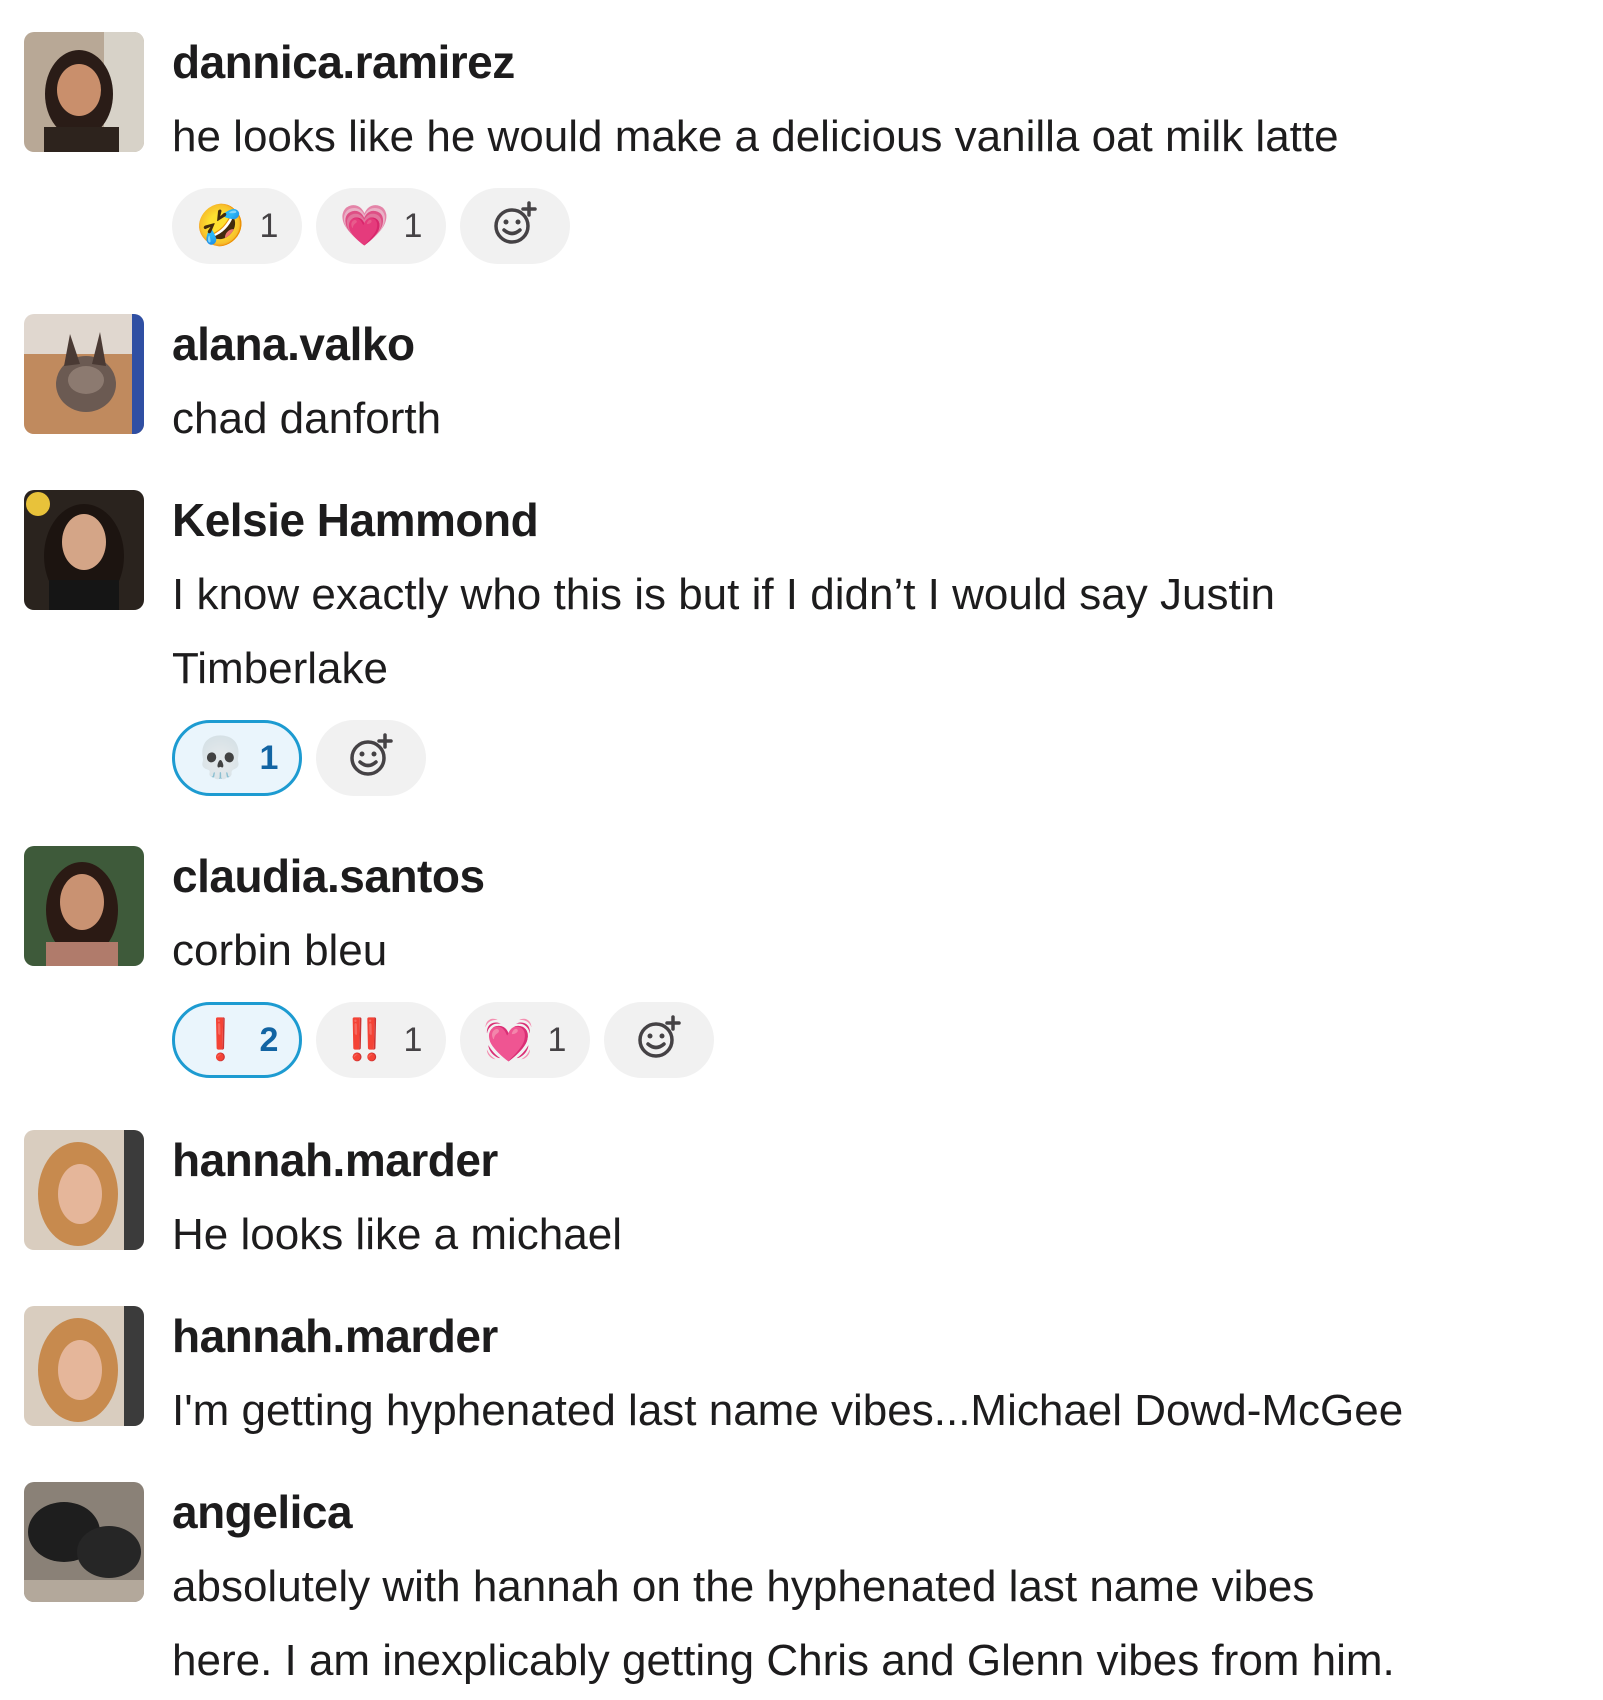 This screenshot has width=1603, height=1700. Describe the element at coordinates (220, 1040) in the screenshot. I see `exclamation-icon: ❗` at that location.